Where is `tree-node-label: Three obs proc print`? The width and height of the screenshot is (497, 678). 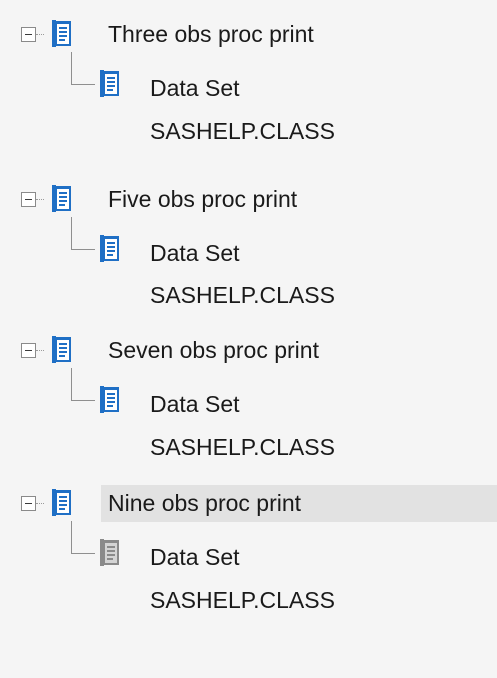
tree-node-label: Three obs proc print is located at coordinates (211, 34).